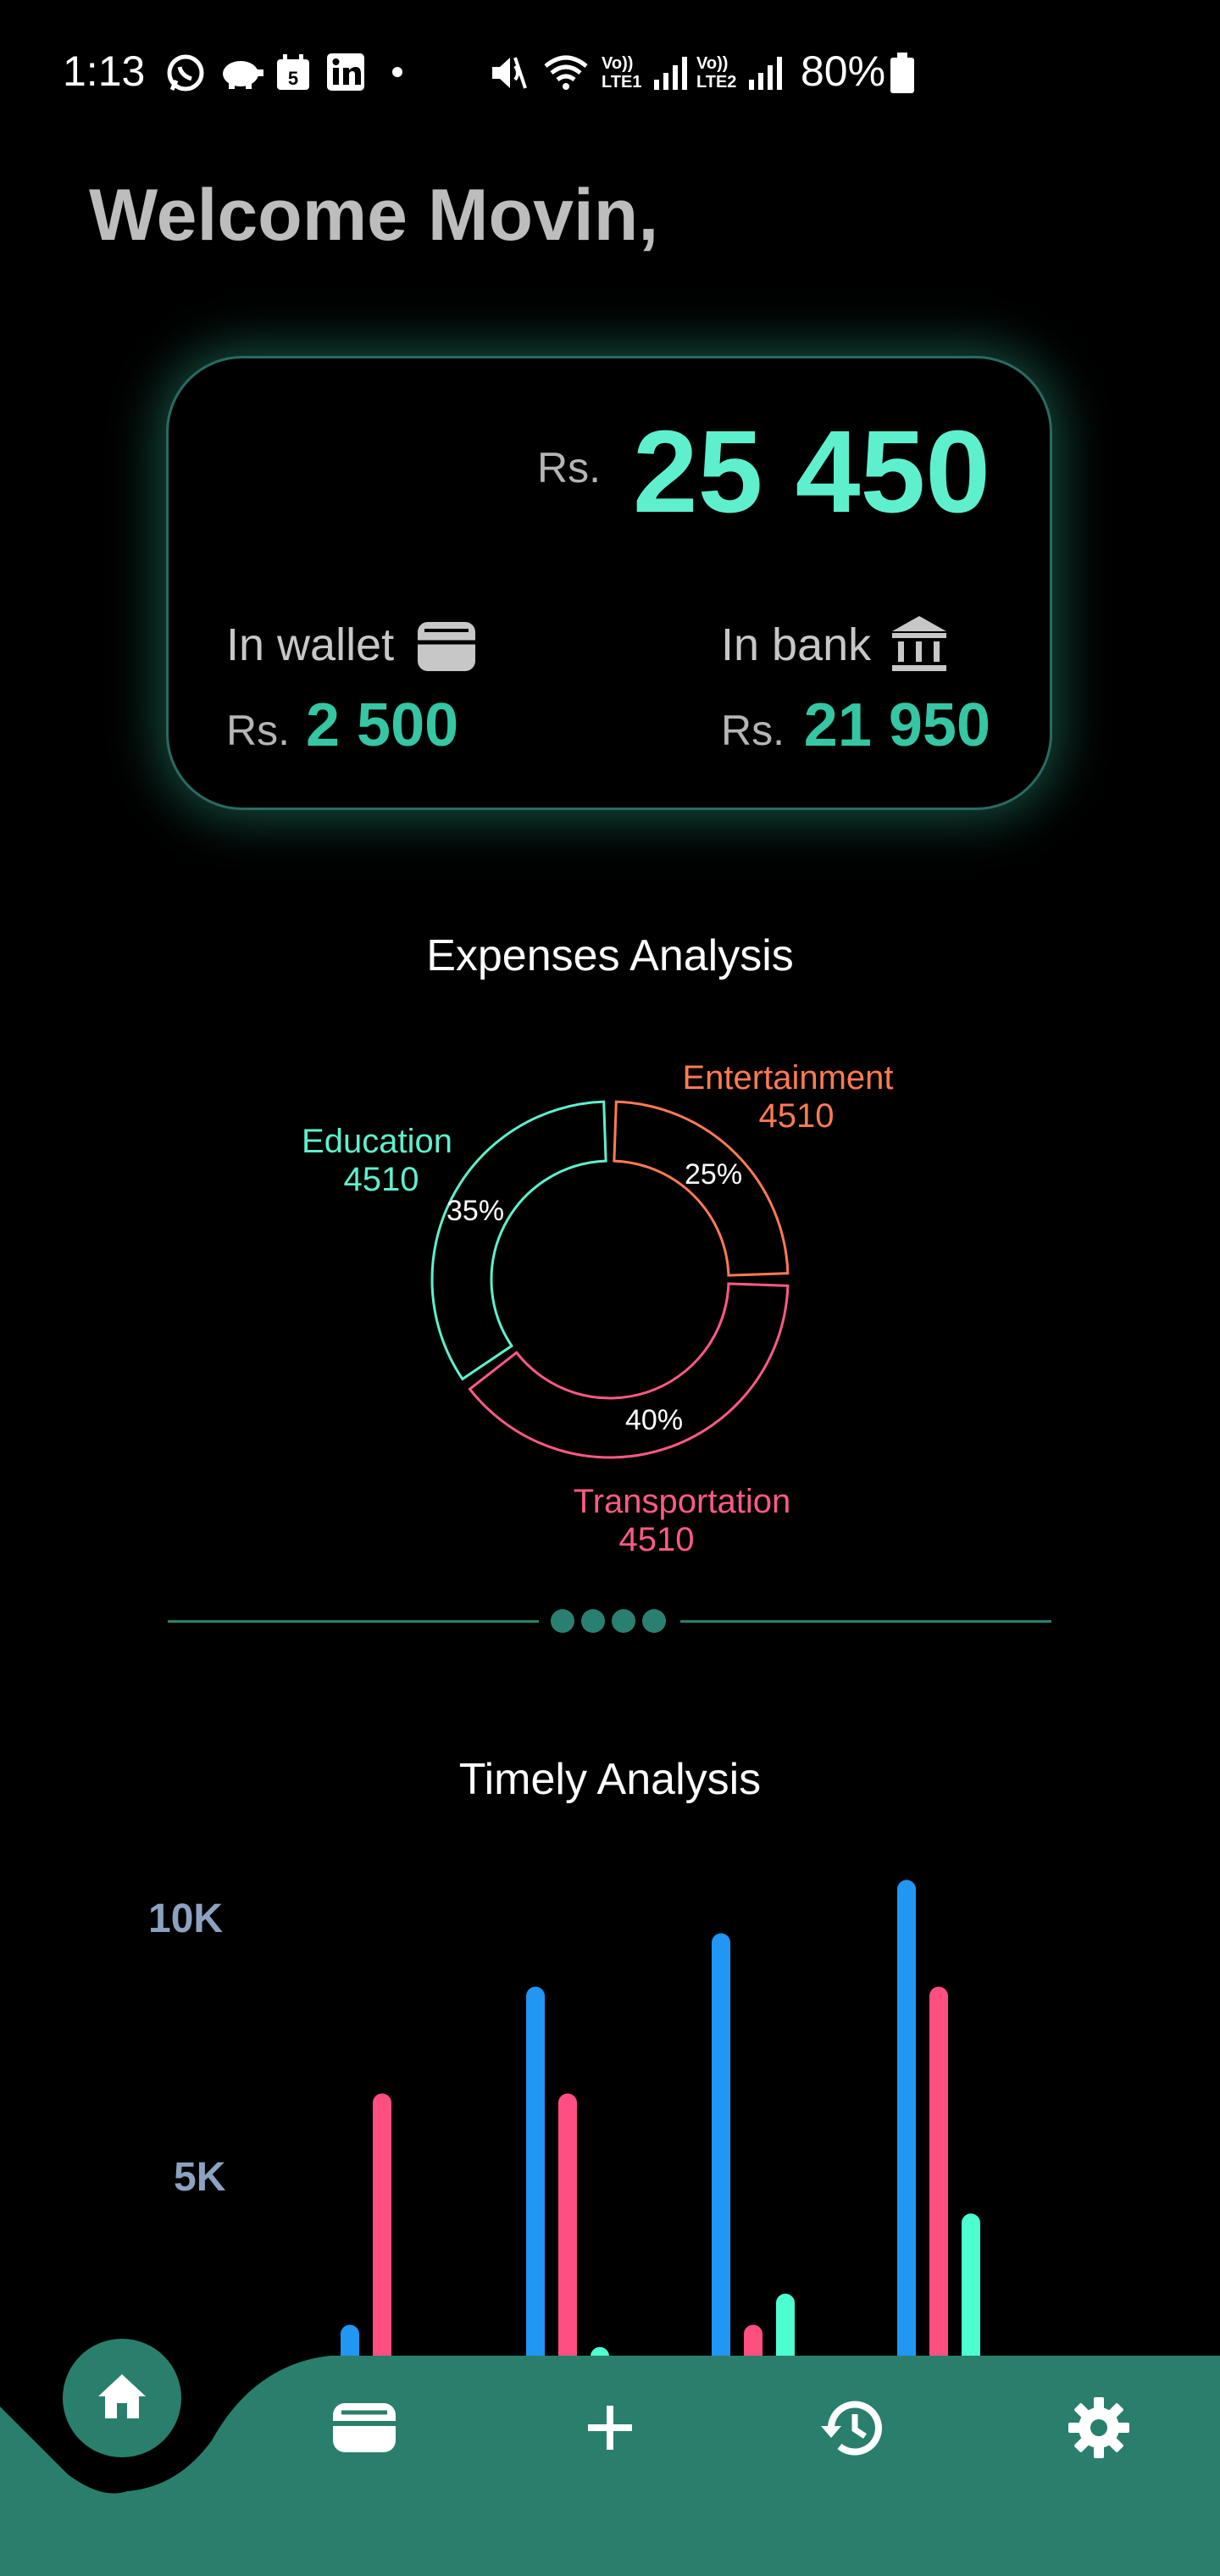 The height and width of the screenshot is (2576, 1220). What do you see at coordinates (608, 1621) in the screenshot?
I see `page-indicator` at bounding box center [608, 1621].